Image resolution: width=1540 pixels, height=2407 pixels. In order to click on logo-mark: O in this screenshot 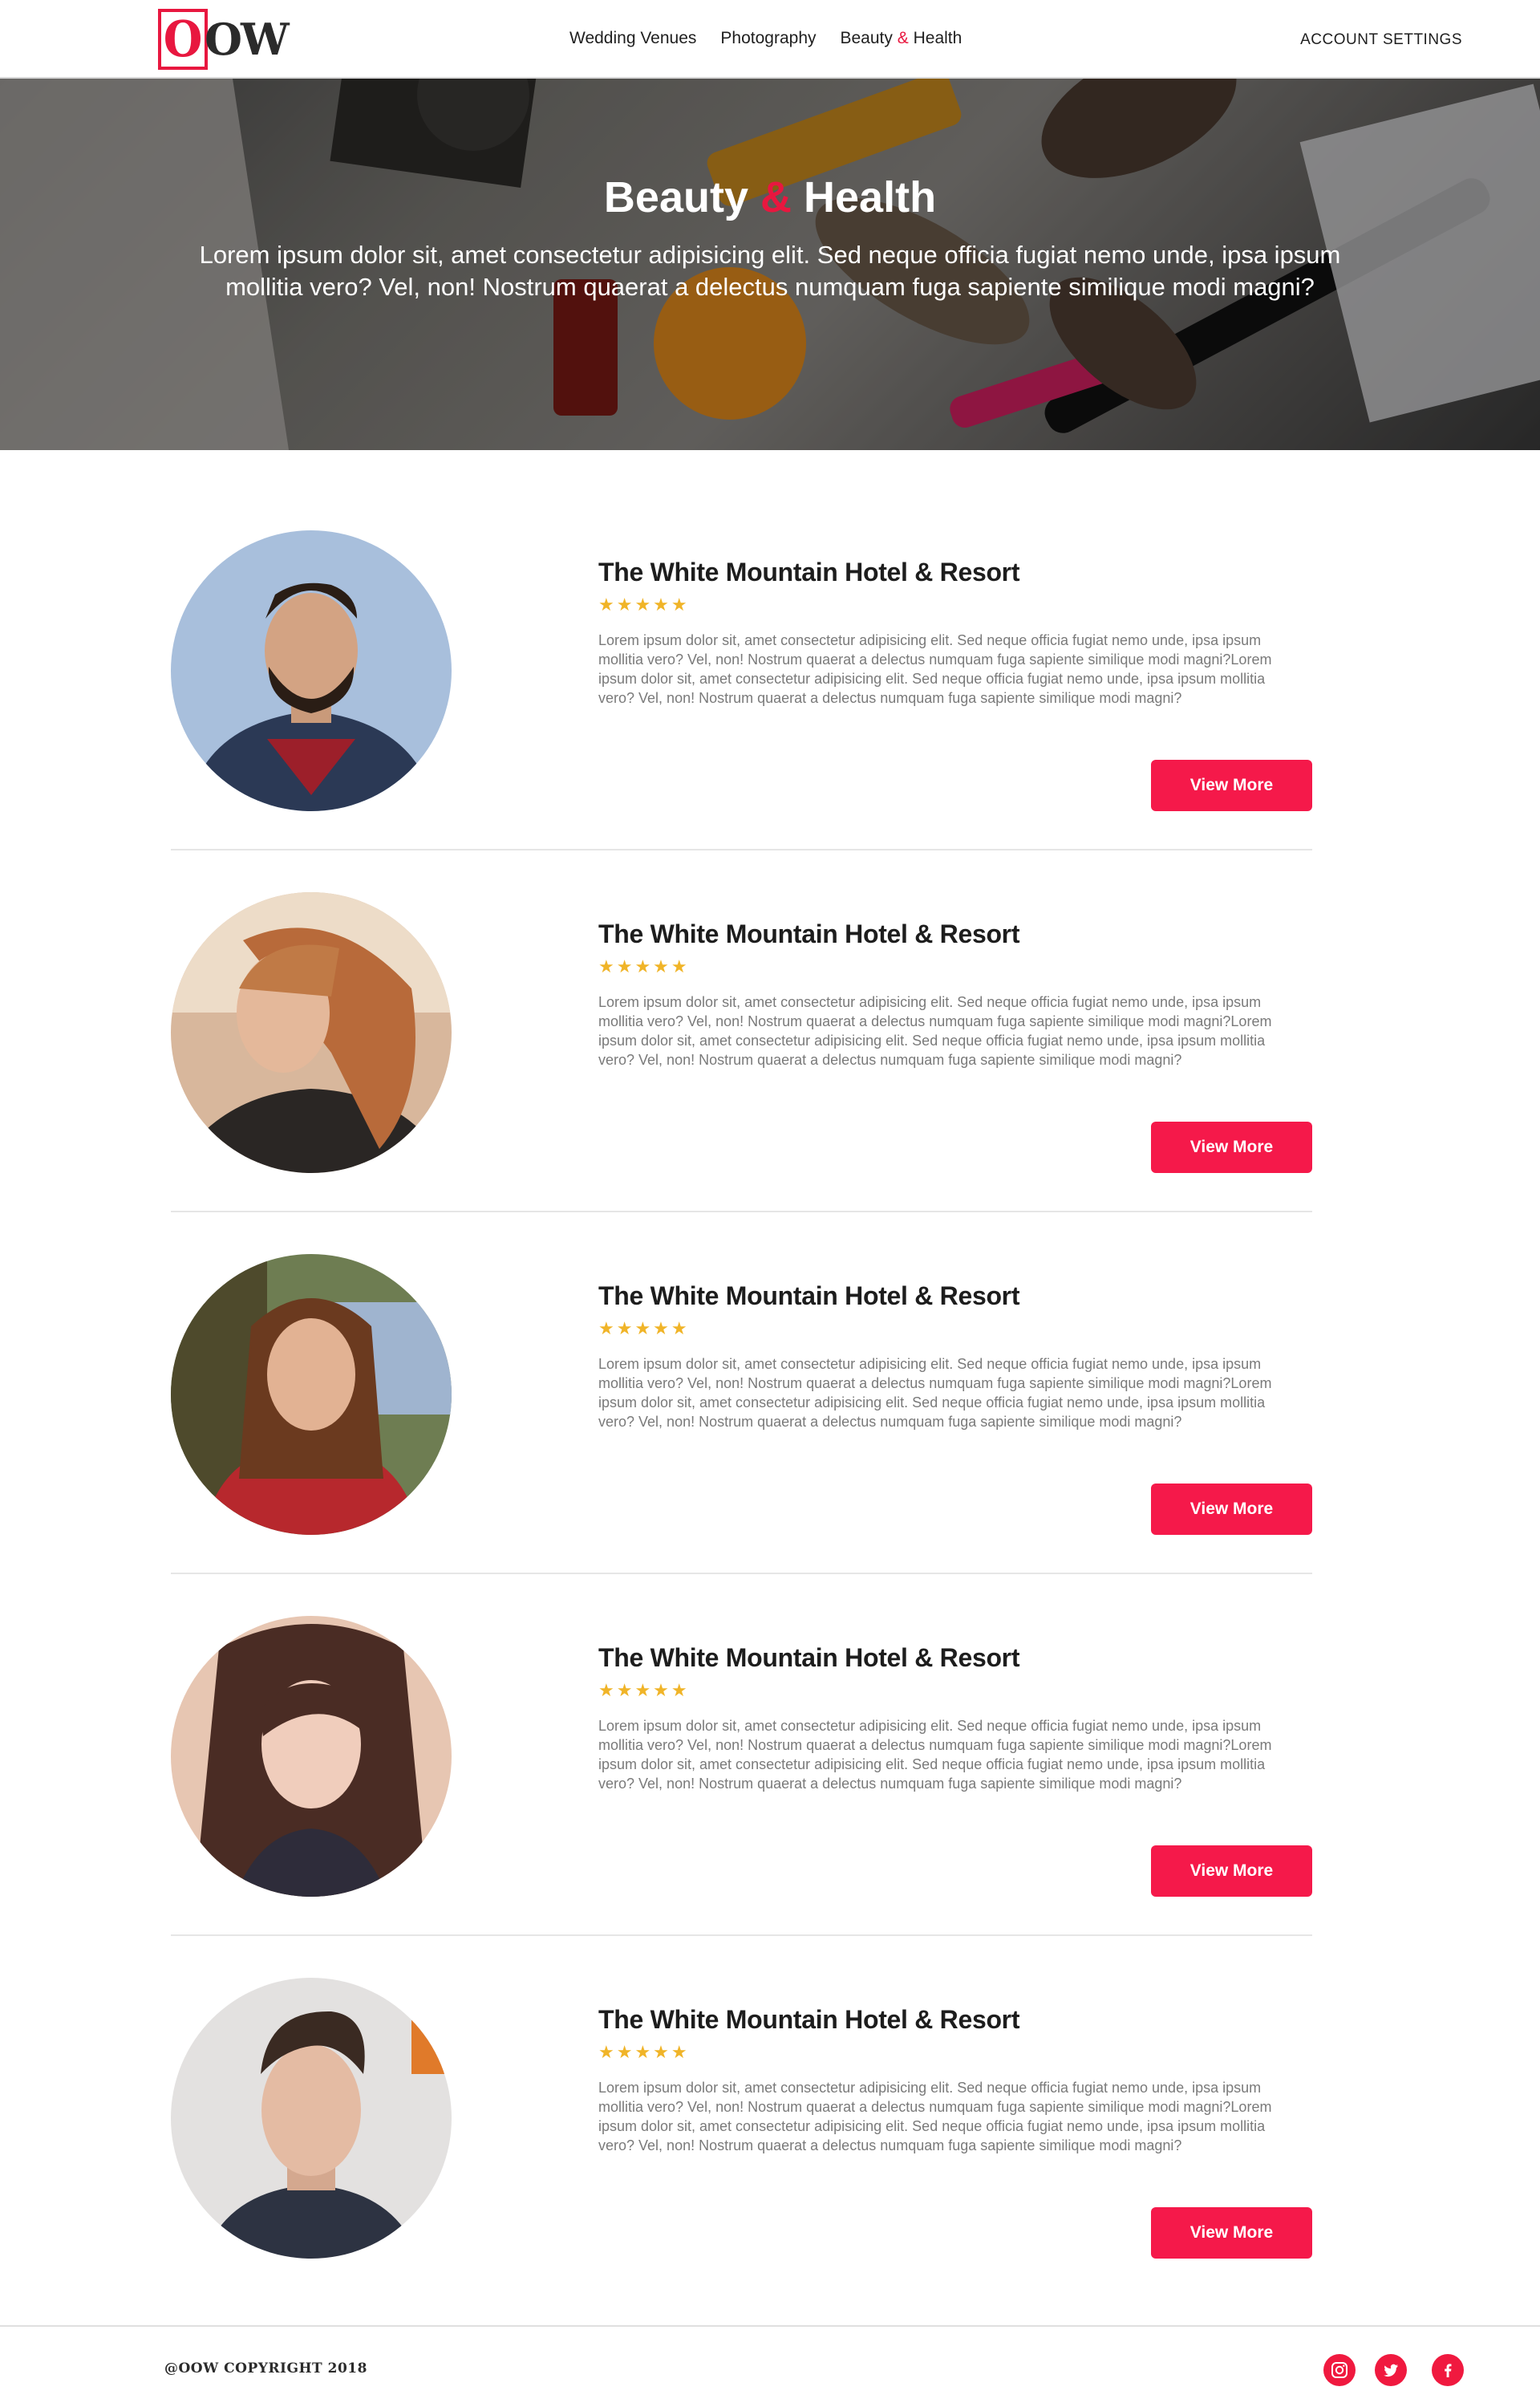, I will do `click(183, 39)`.